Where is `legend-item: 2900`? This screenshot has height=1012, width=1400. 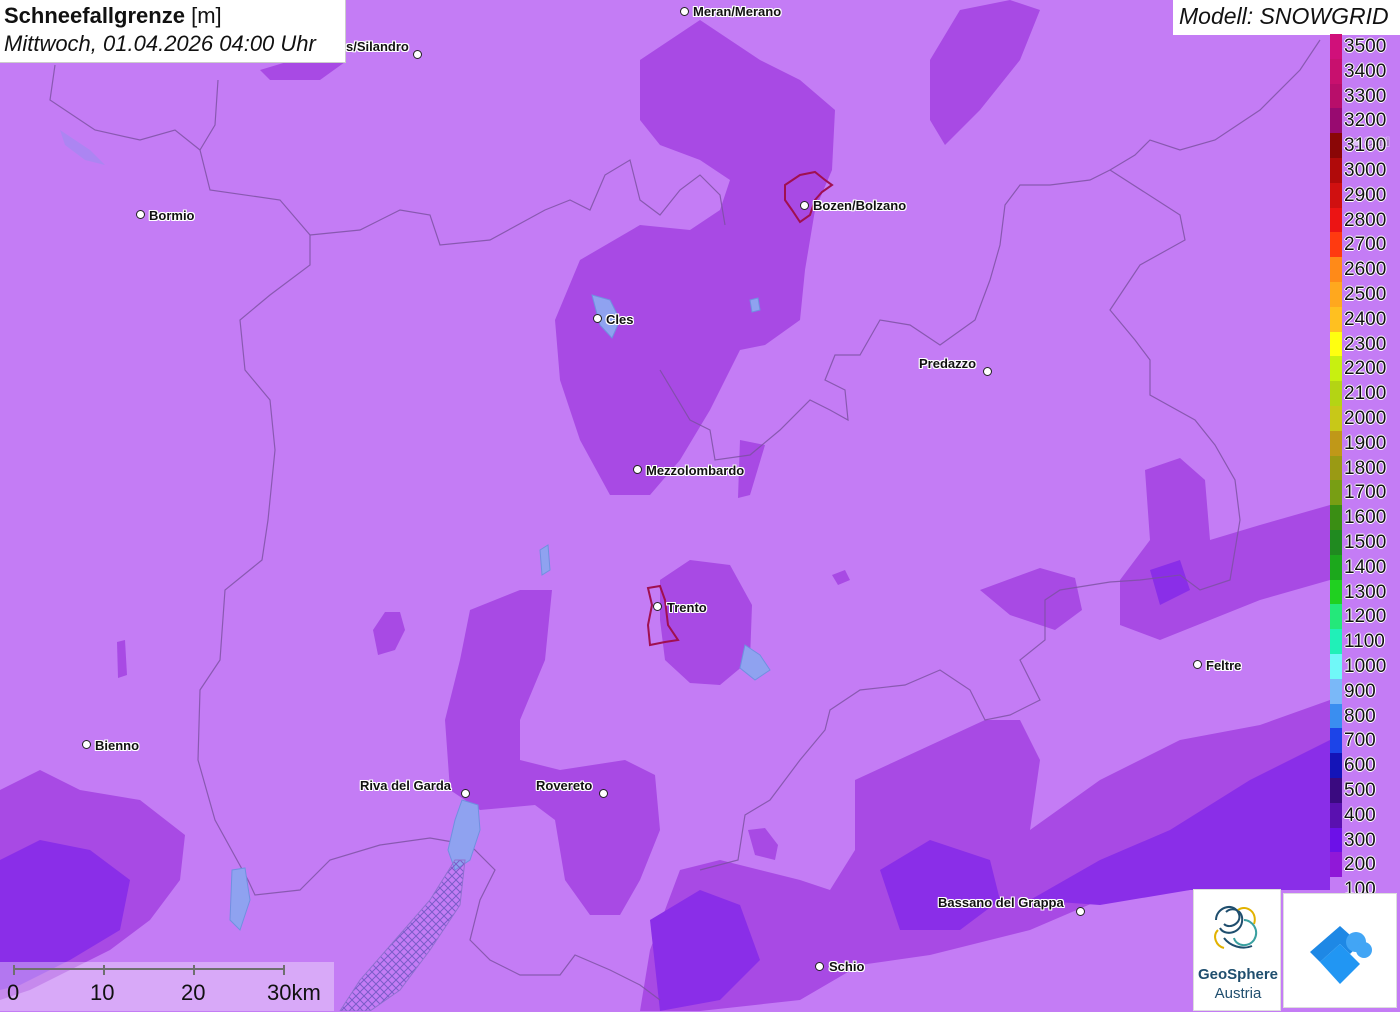 legend-item: 2900 is located at coordinates (1364, 195).